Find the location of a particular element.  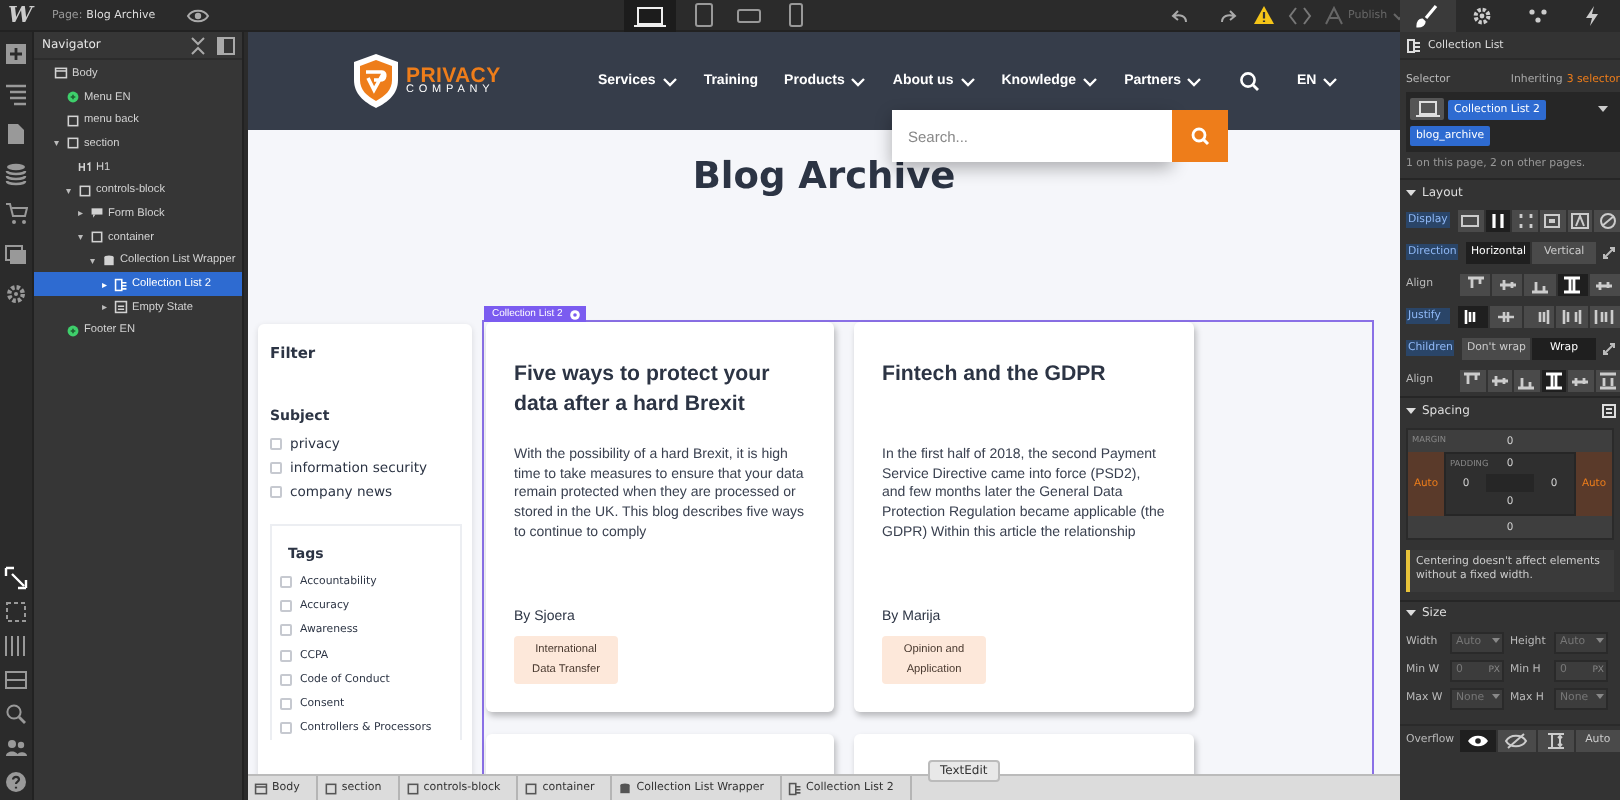

layers-icon is located at coordinates (16, 94).